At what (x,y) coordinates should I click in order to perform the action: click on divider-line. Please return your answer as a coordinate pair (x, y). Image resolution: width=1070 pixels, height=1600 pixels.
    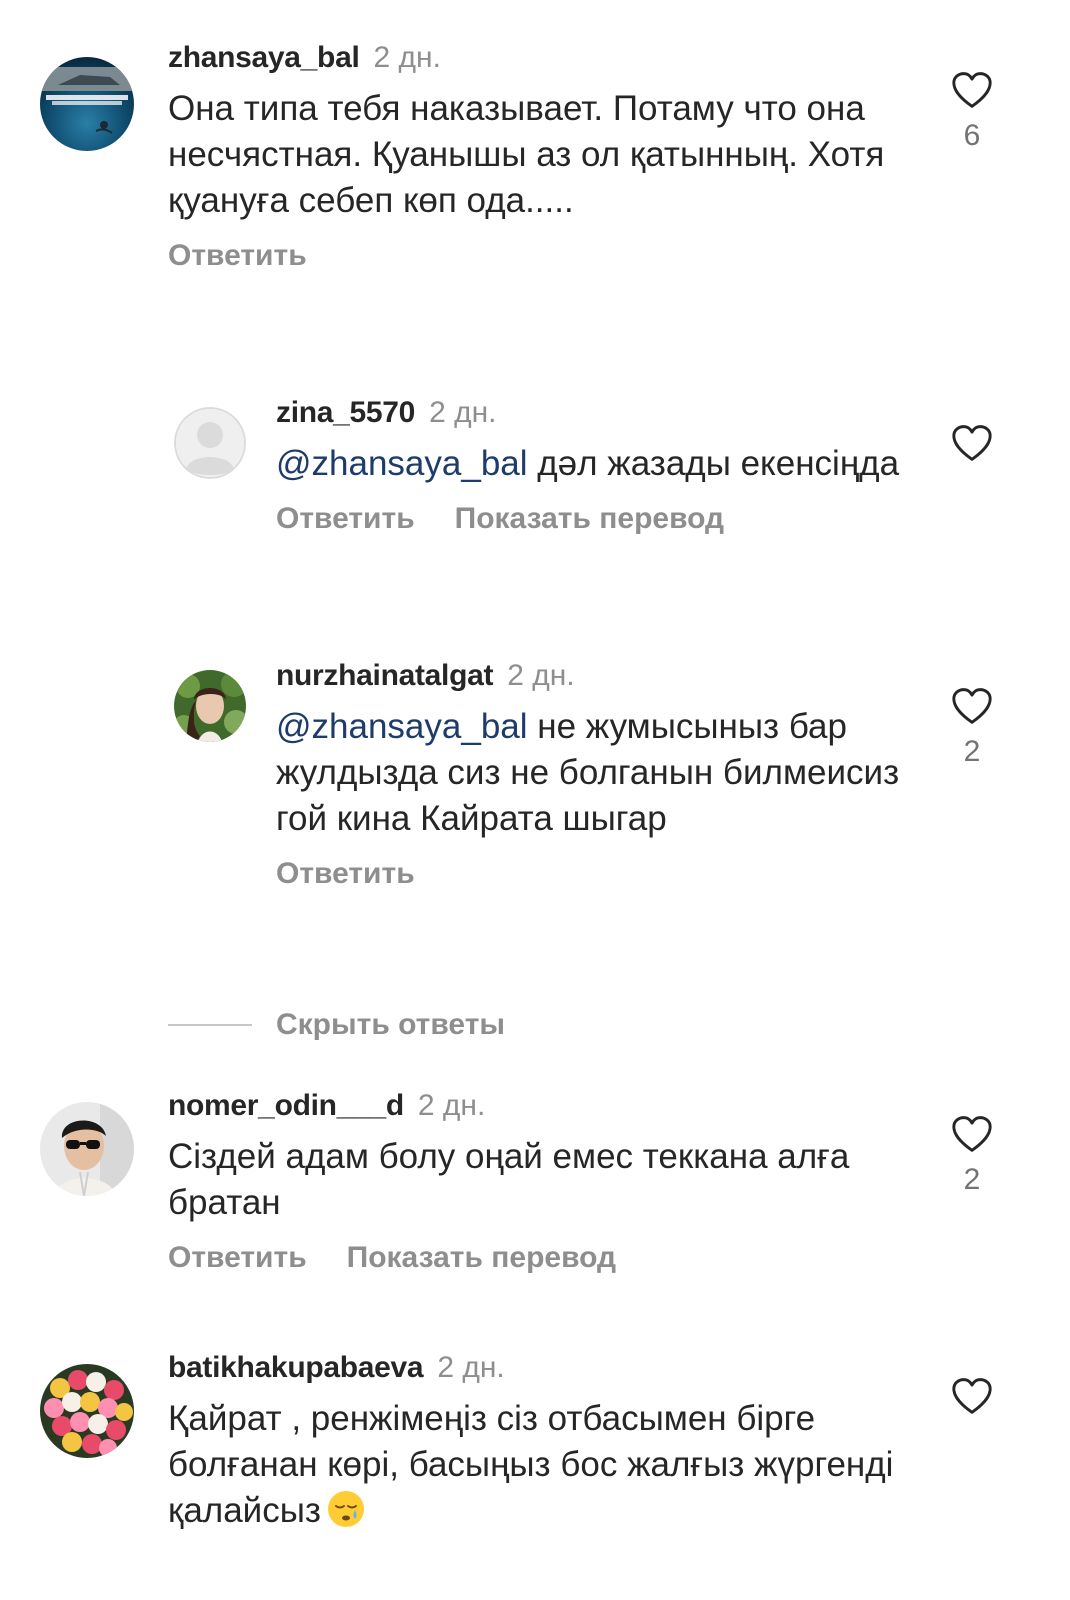
    Looking at the image, I should click on (210, 1025).